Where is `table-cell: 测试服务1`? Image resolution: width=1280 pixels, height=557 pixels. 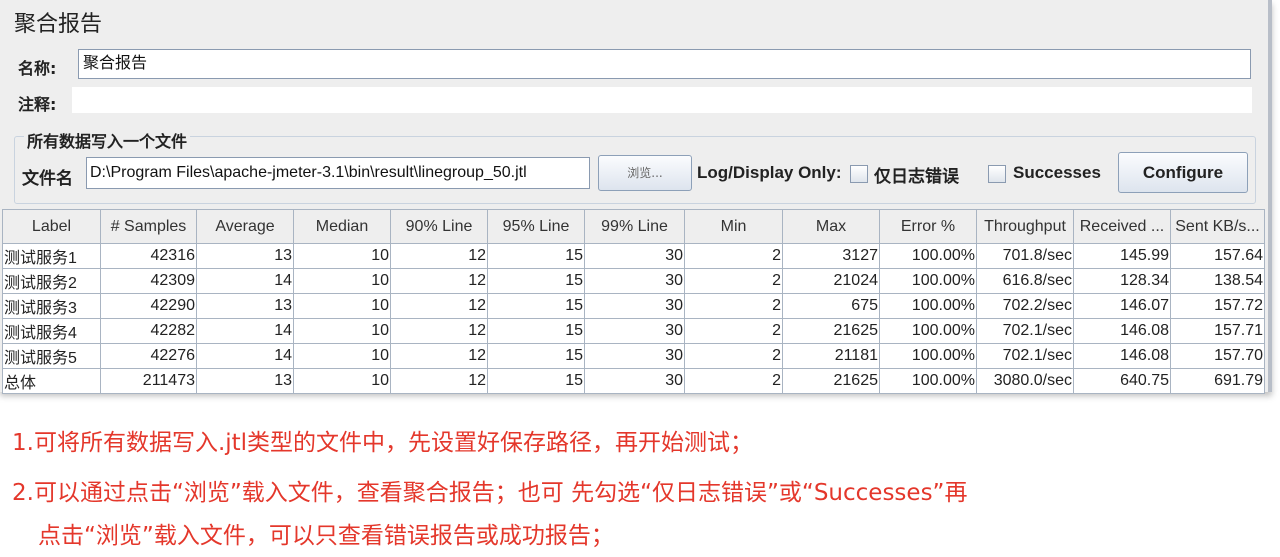
table-cell: 测试服务1 is located at coordinates (51, 256).